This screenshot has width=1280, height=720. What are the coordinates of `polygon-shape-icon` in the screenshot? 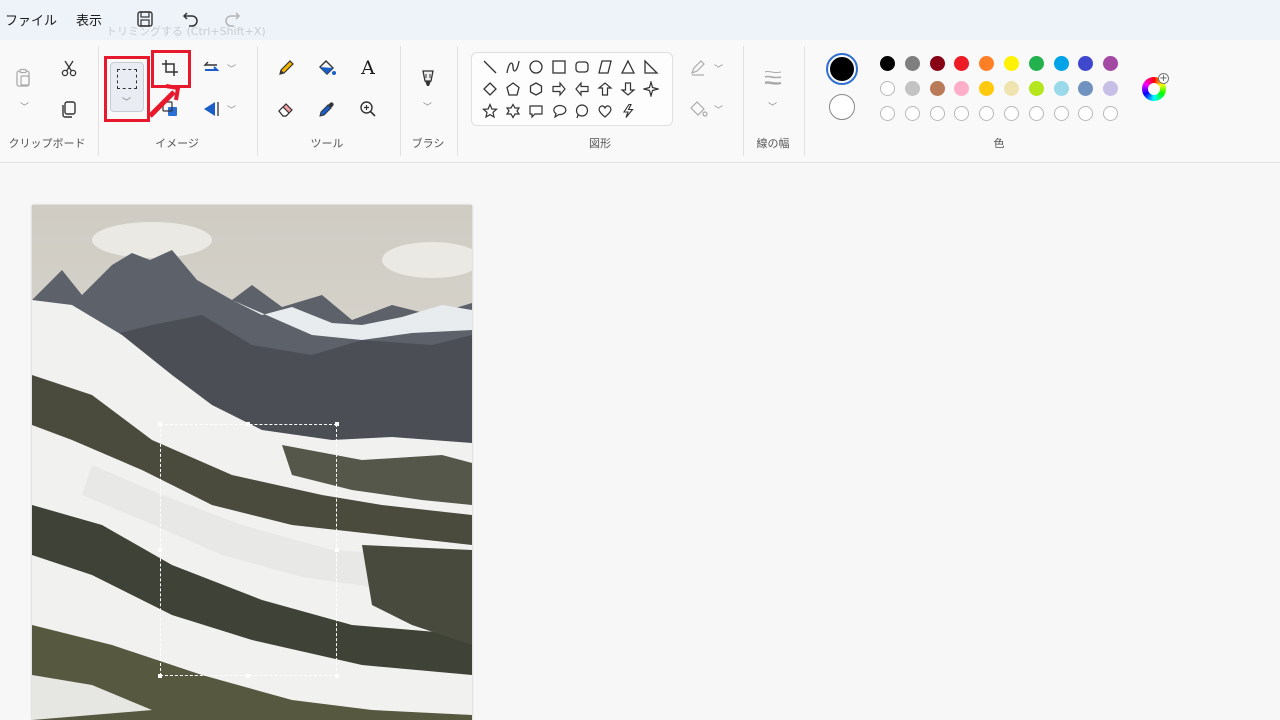 It's located at (605, 67).